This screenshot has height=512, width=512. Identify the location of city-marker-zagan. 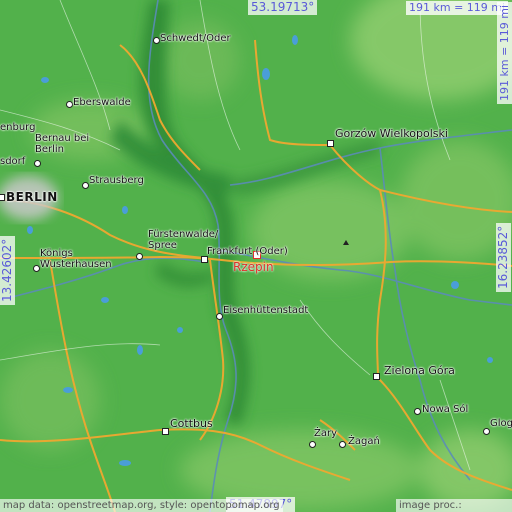
(342, 444).